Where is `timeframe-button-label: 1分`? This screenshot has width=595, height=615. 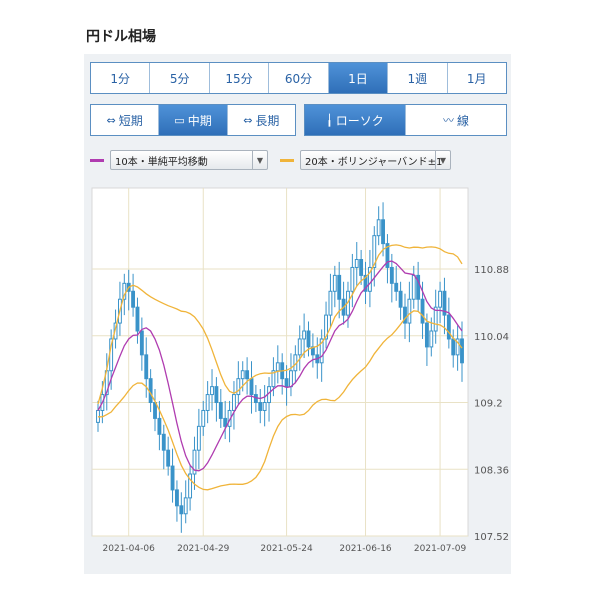 timeframe-button-label: 1分 is located at coordinates (120, 78).